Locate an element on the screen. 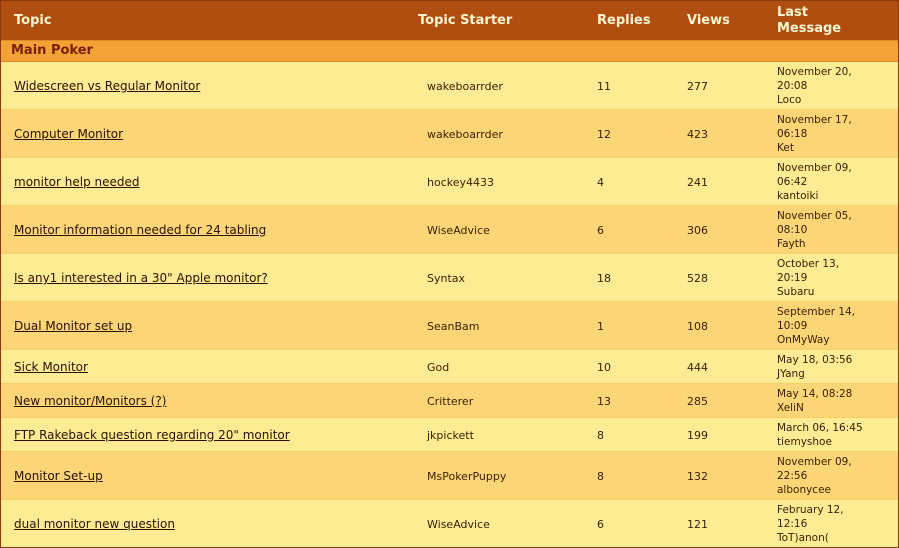 The height and width of the screenshot is (548, 899). header-last-line2: Message is located at coordinates (809, 28).